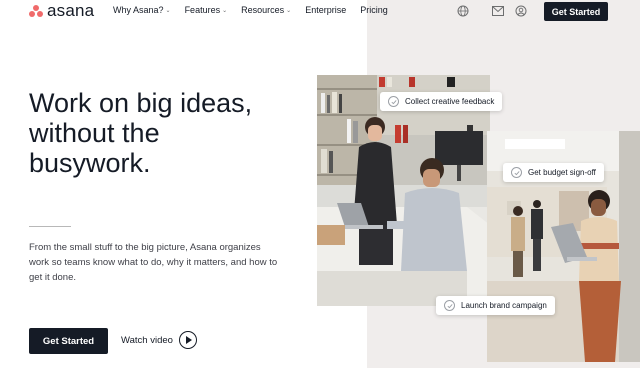  I want to click on nav-features: Features ⌄, so click(206, 10).